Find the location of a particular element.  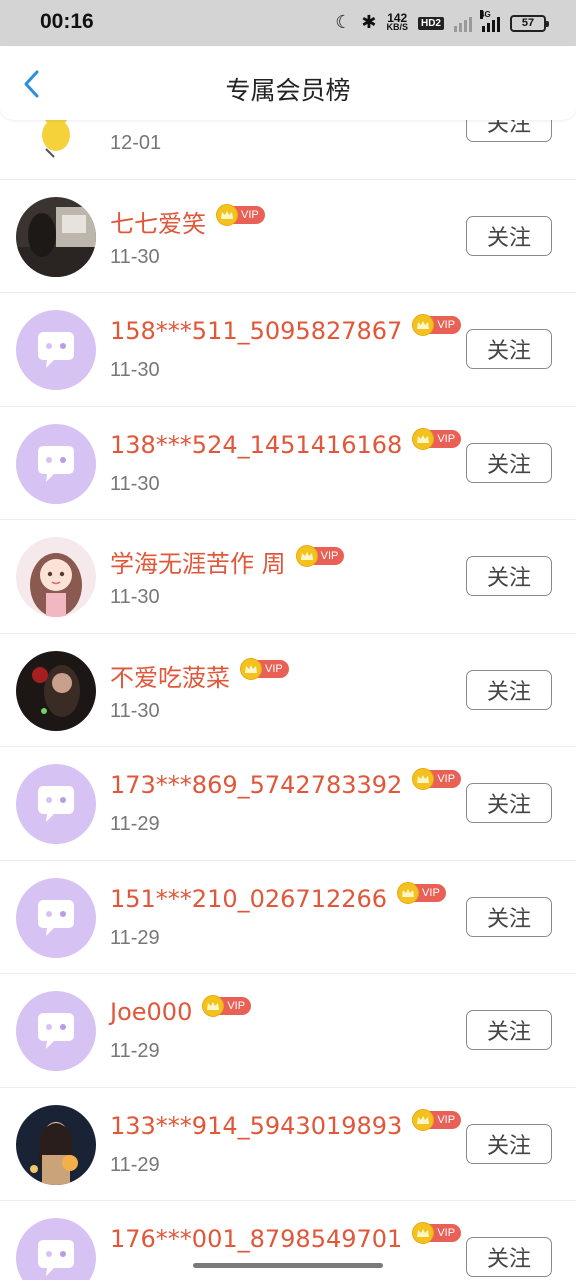

bluetooth-icon: ✱ is located at coordinates (369, 22).